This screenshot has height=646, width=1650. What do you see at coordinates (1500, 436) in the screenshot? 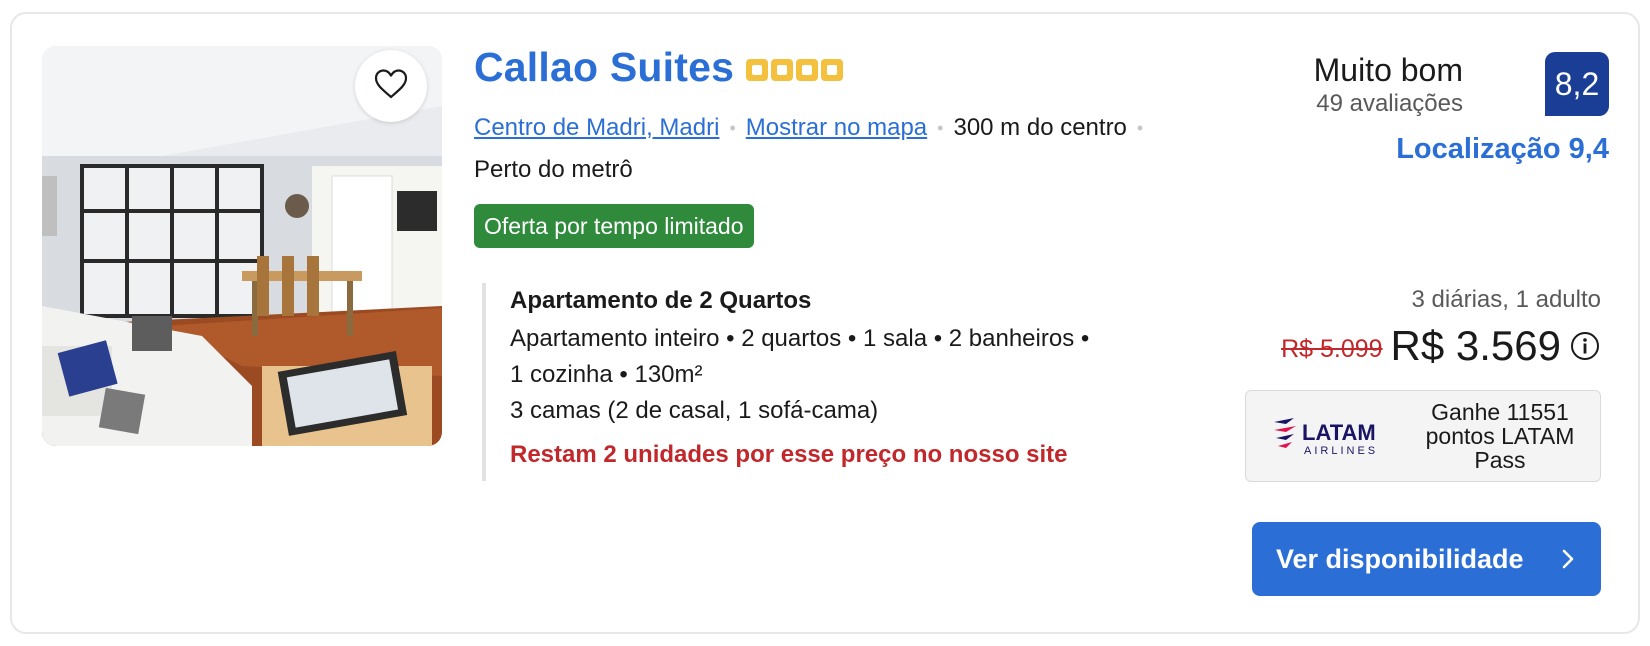
I see `loyalty-text: Ganhe 11551 pontos LATAM Pass` at bounding box center [1500, 436].